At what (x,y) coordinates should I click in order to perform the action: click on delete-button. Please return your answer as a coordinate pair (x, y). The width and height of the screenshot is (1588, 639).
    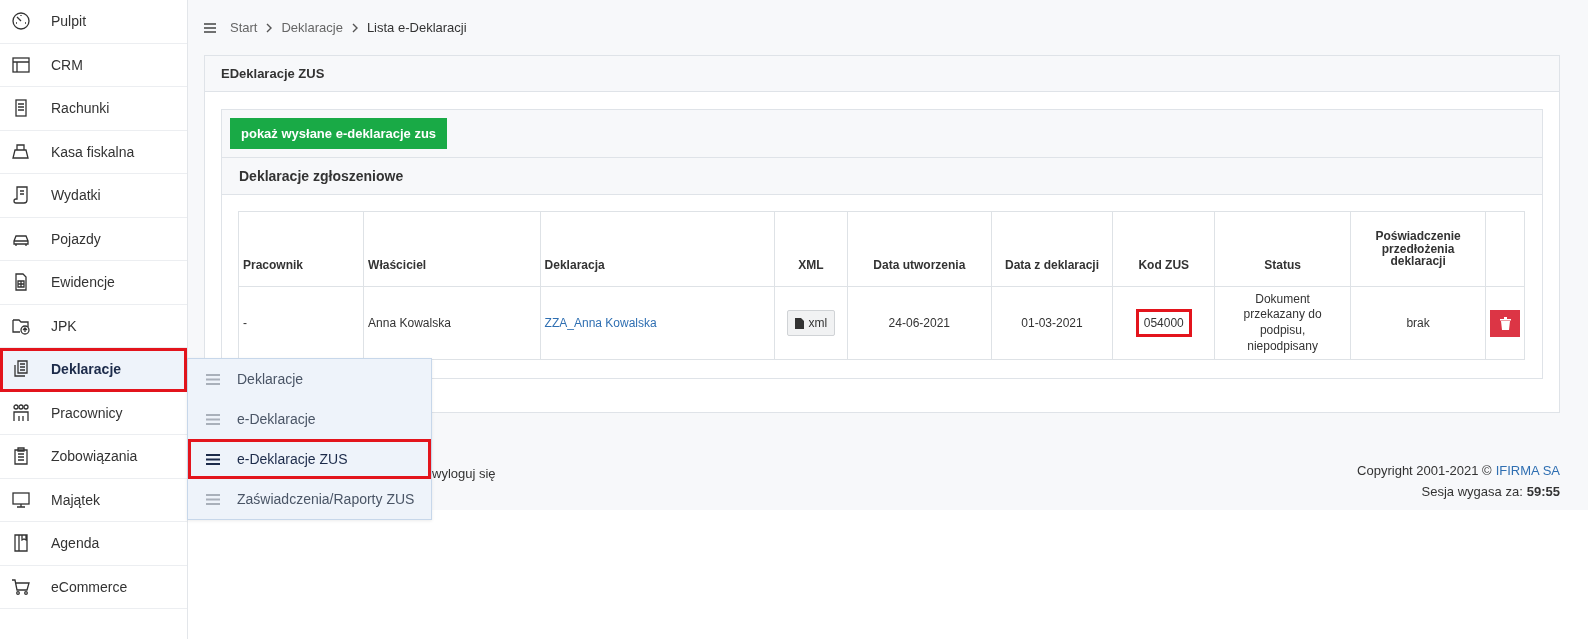
    Looking at the image, I should click on (1505, 323).